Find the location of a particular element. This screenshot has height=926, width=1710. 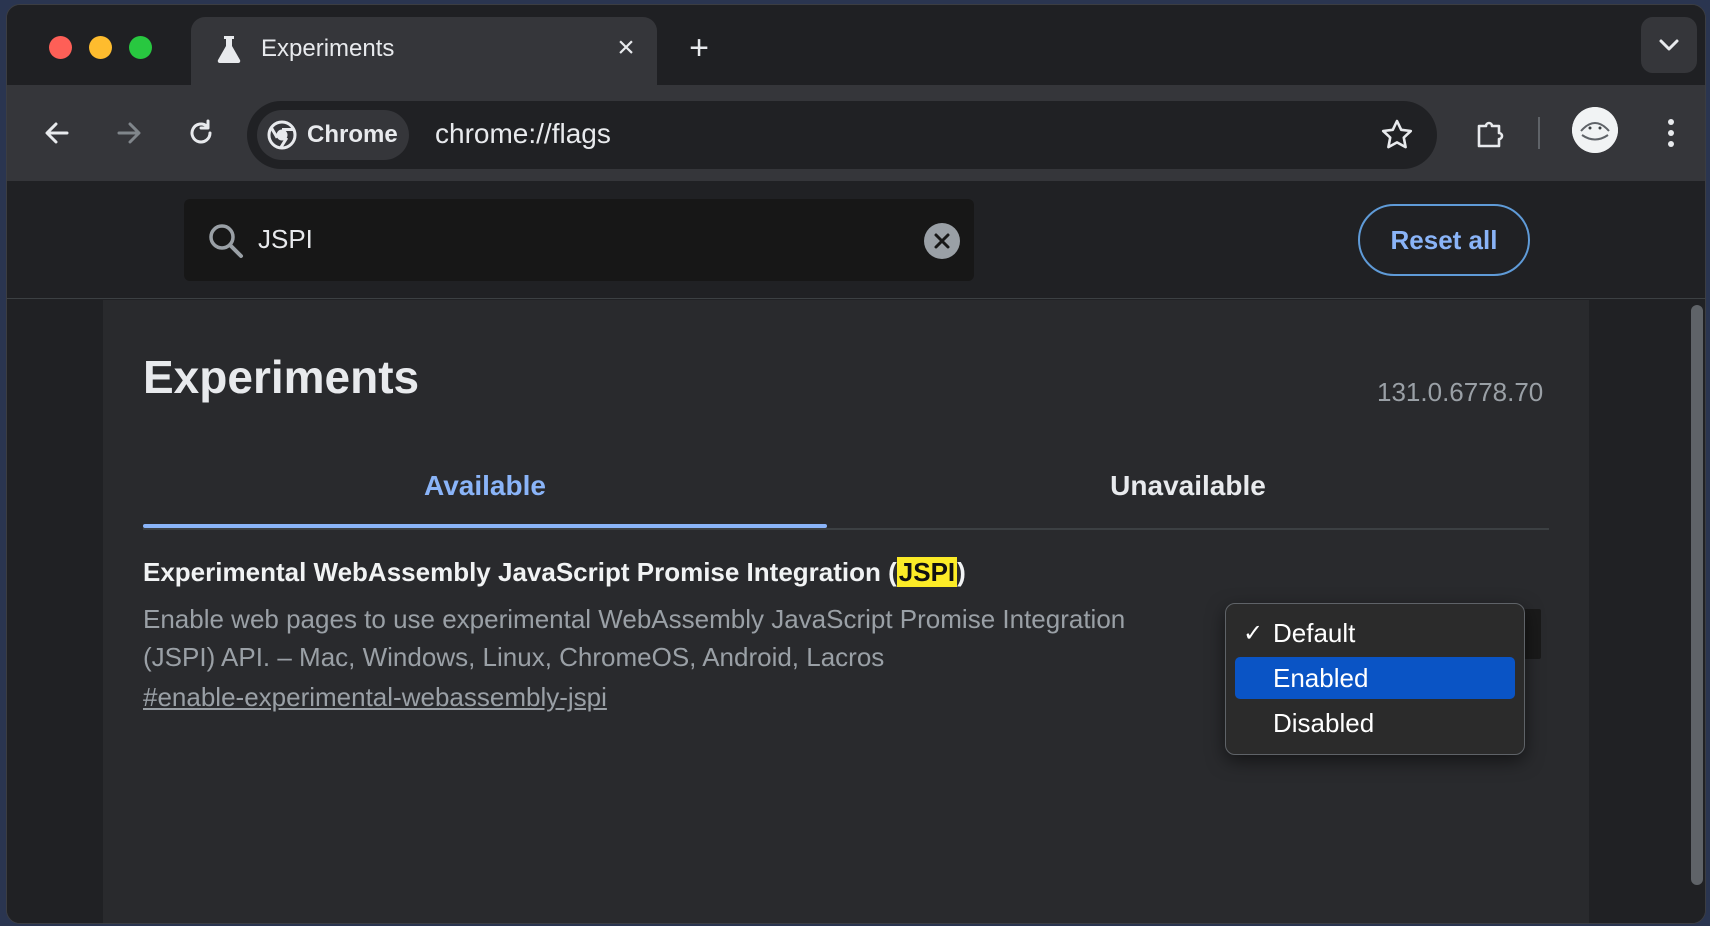

forward-button is located at coordinates (129, 133).